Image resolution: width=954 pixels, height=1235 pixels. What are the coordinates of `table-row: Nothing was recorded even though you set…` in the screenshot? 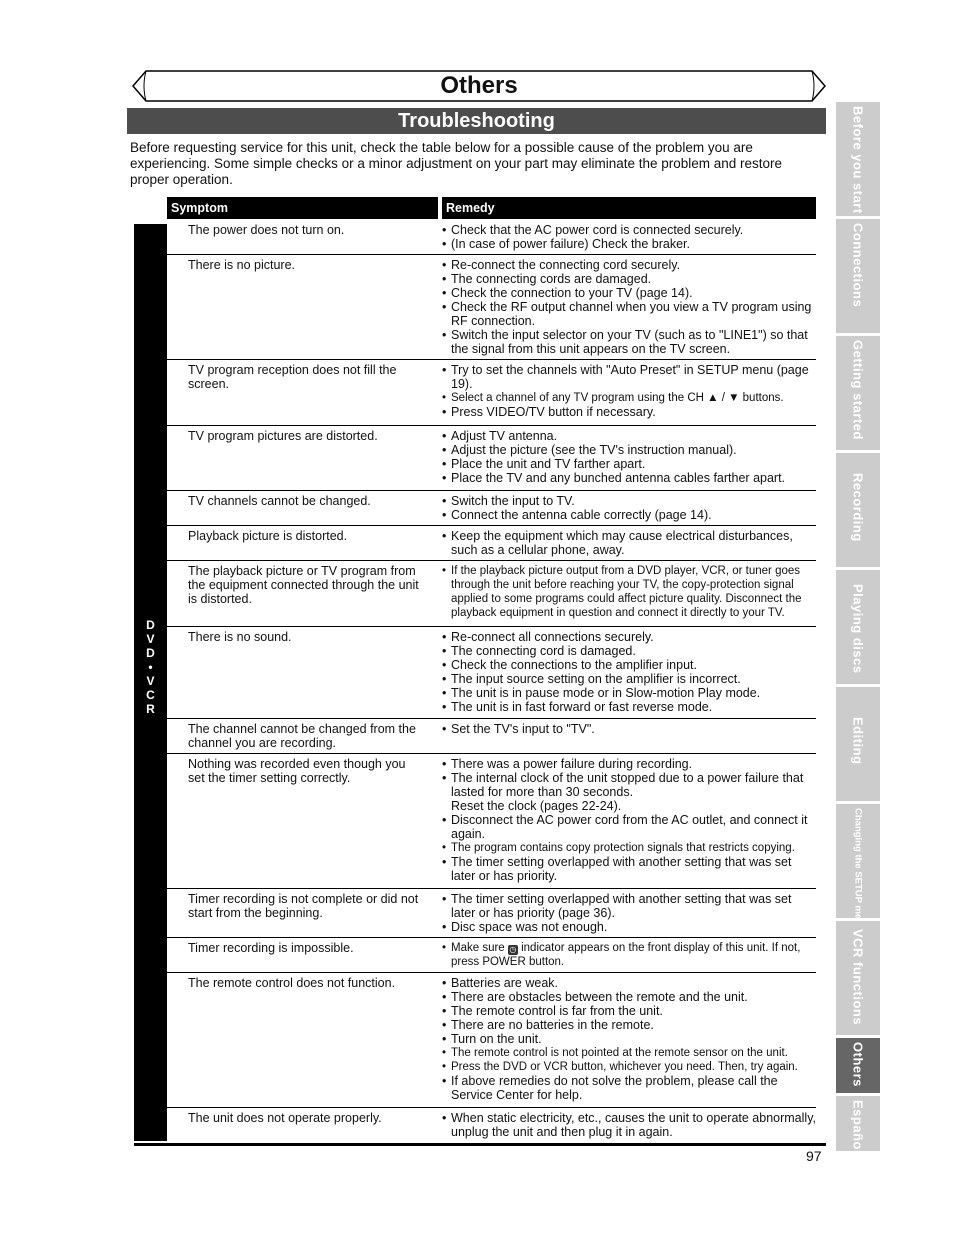 It's located at (491, 821).